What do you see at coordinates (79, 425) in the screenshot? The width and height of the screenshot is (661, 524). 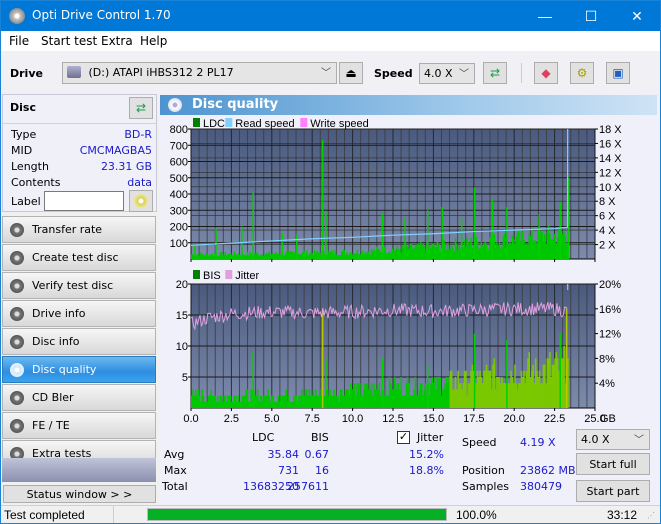 I see `nav-fe-te: FE / TE` at bounding box center [79, 425].